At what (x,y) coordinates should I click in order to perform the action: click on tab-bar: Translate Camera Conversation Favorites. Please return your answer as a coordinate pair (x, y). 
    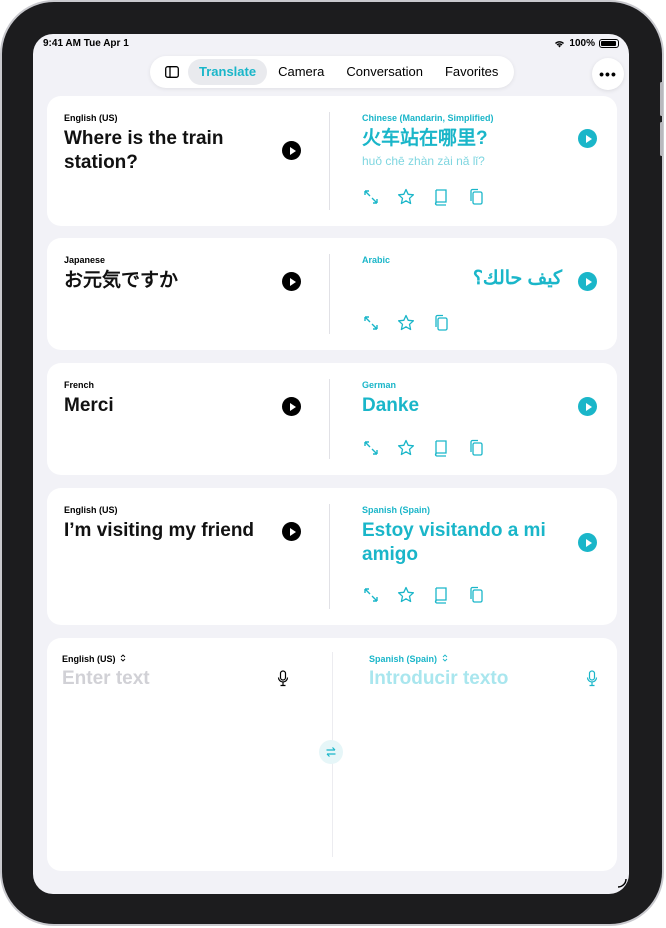
    Looking at the image, I should click on (332, 72).